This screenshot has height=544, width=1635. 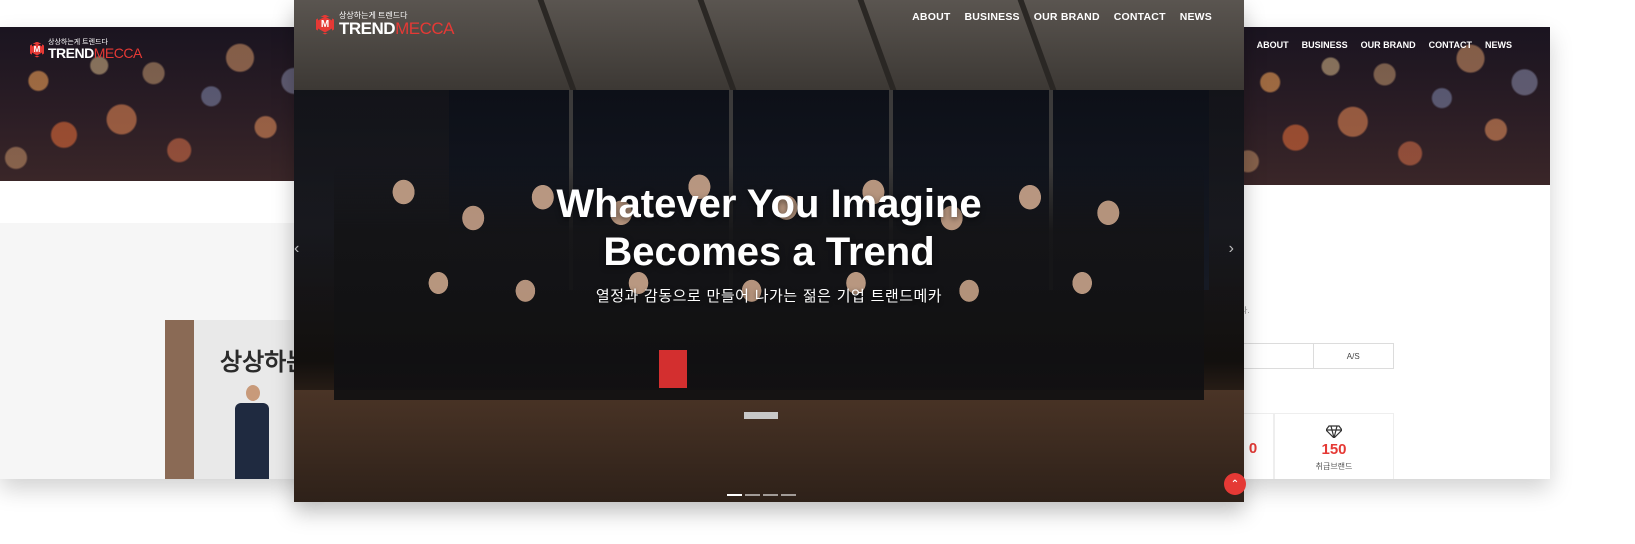 I want to click on nav-business: BUSINESS, so click(x=991, y=17).